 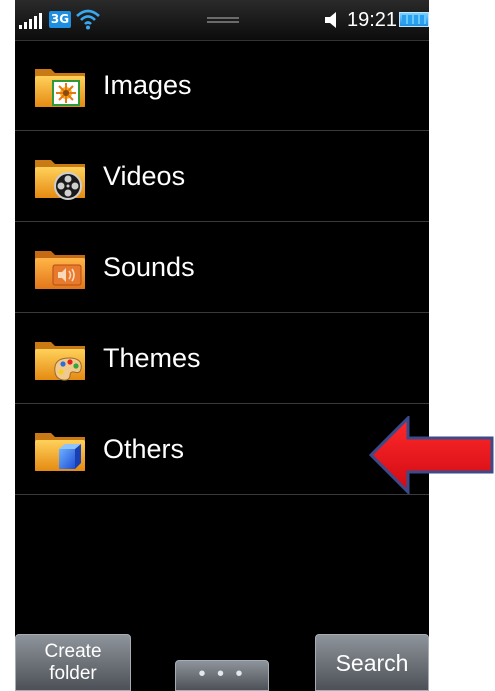 I want to click on folder-label: Images, so click(x=147, y=85).